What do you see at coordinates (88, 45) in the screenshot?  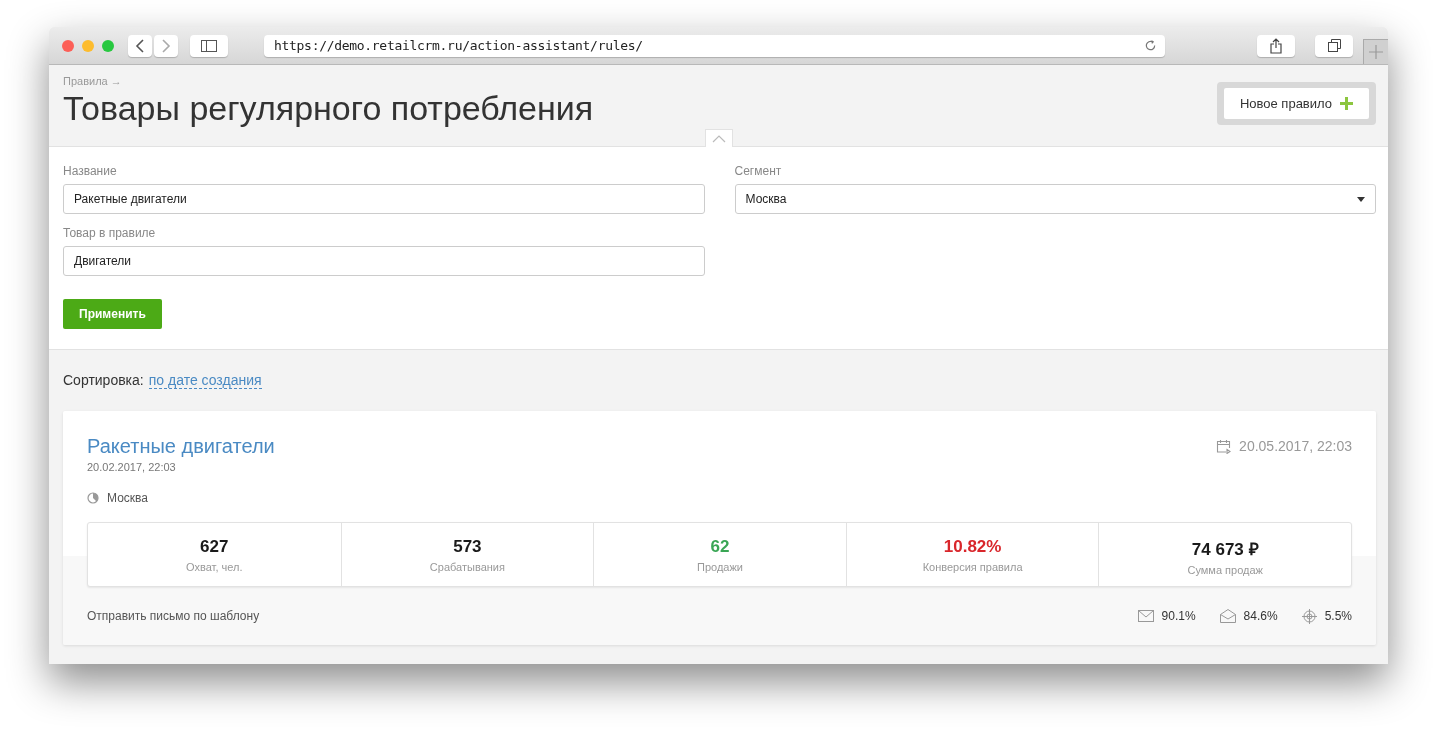 I see `minimize-window-button` at bounding box center [88, 45].